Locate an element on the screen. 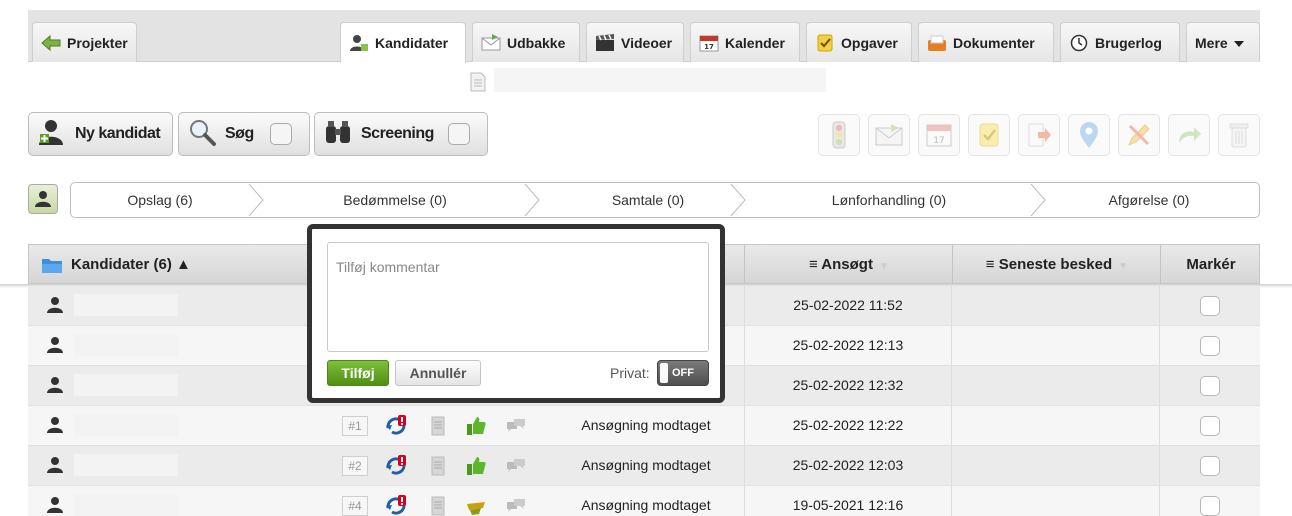  calendar-button: 17 is located at coordinates (939, 135).